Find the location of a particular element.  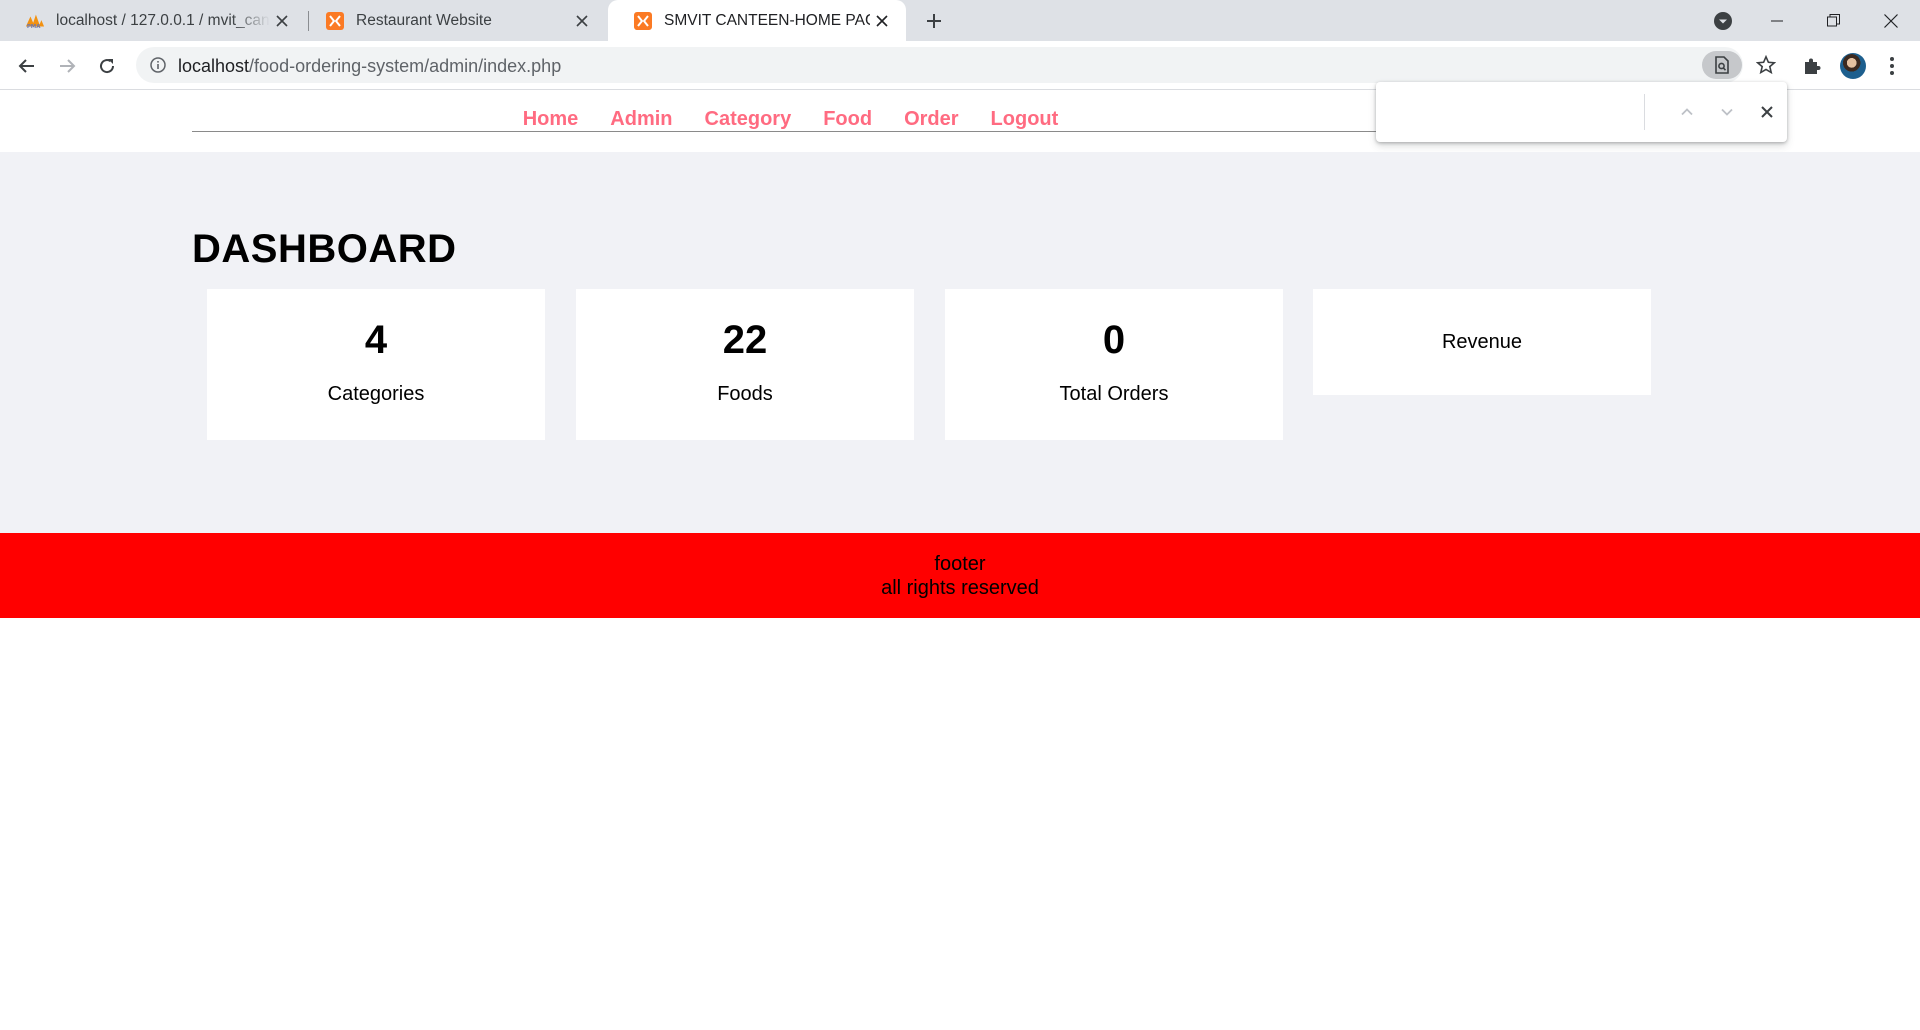

find-bar-divider is located at coordinates (1644, 112).